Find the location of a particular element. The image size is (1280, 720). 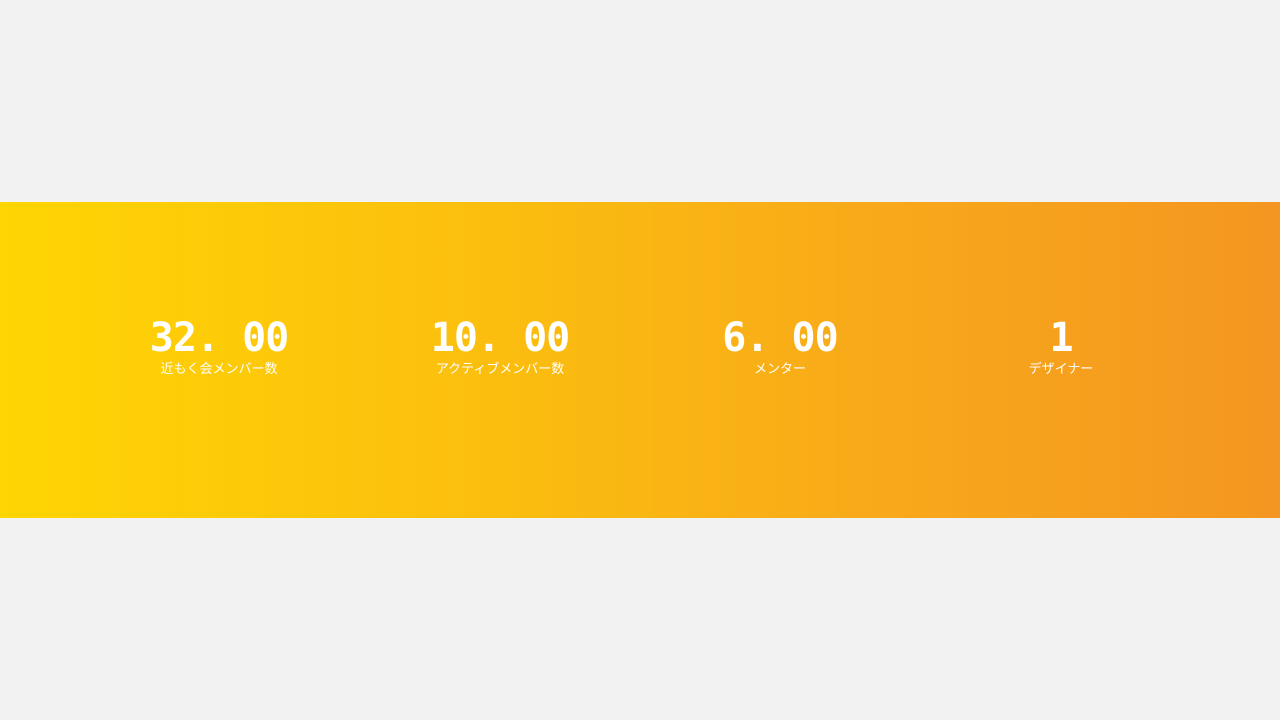

stat-value: 6. 00 is located at coordinates (780, 338).